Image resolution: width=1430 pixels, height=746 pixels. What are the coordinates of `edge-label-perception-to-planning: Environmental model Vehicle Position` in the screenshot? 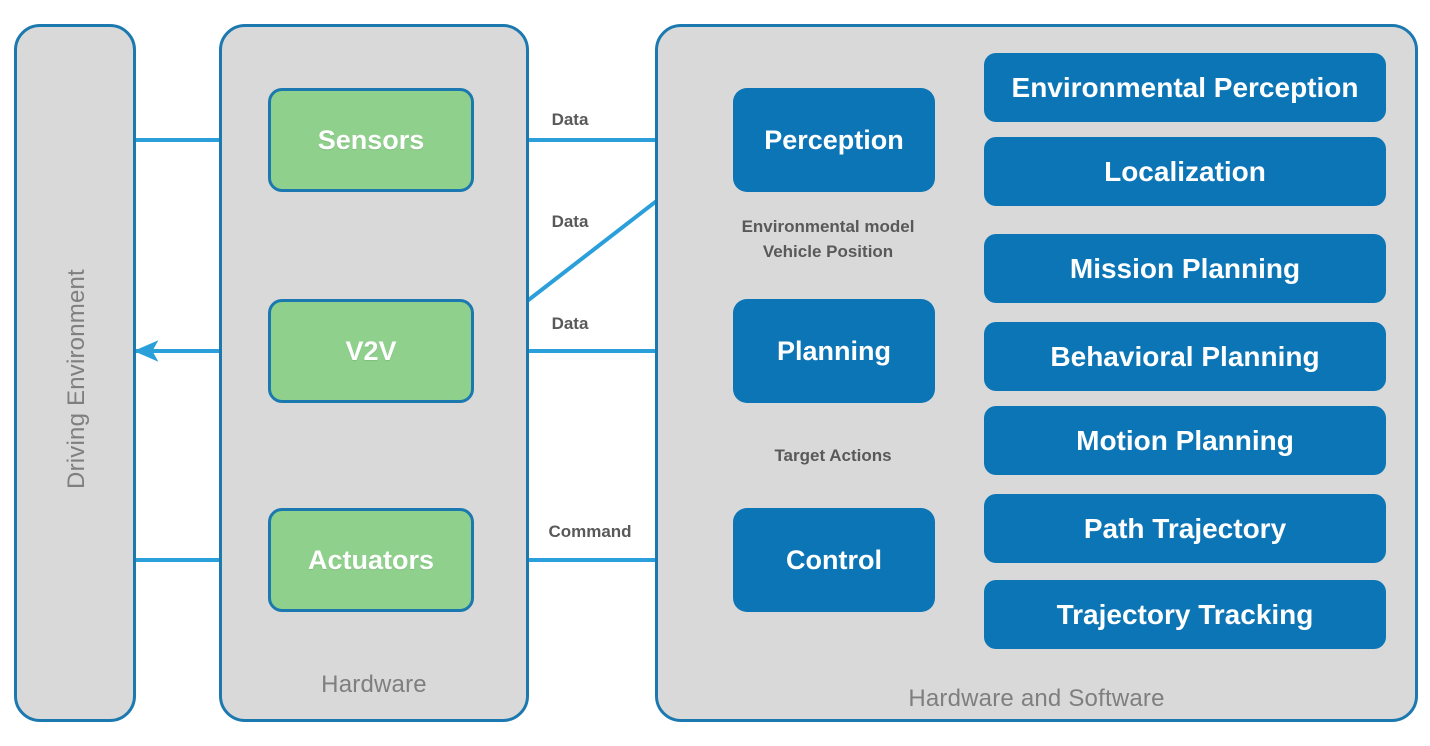 It's located at (828, 239).